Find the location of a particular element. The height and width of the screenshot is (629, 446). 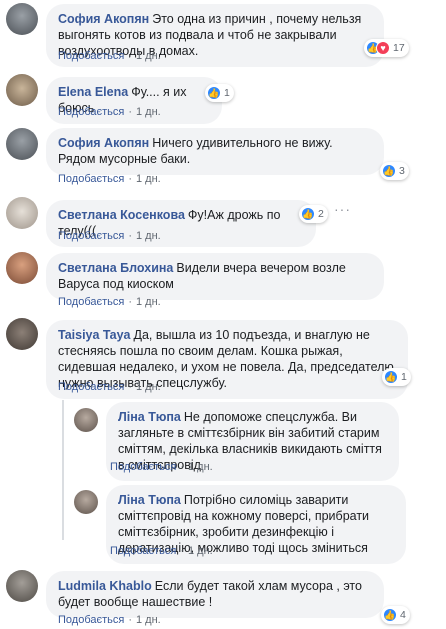

reaction-count: 👍 3 is located at coordinates (394, 171).